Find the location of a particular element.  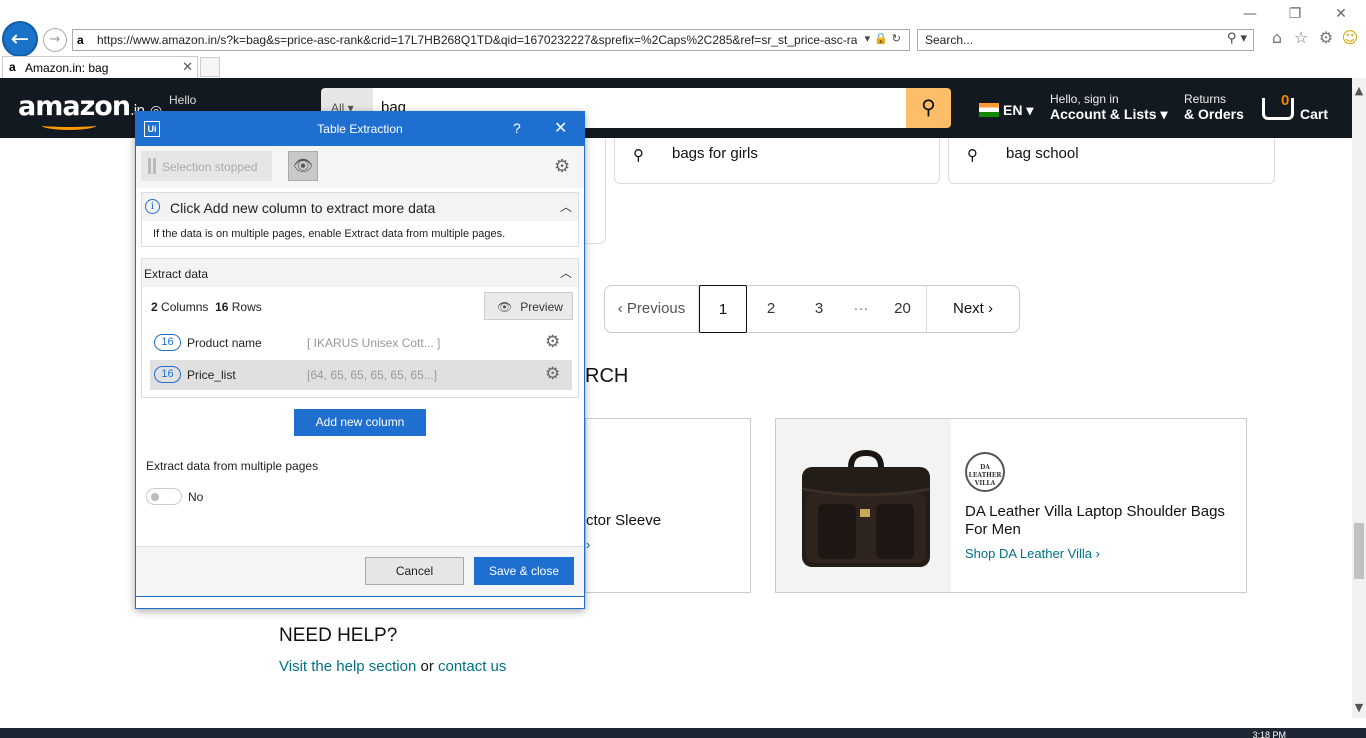

favorites-star-icon: ☆ is located at coordinates (1301, 39).